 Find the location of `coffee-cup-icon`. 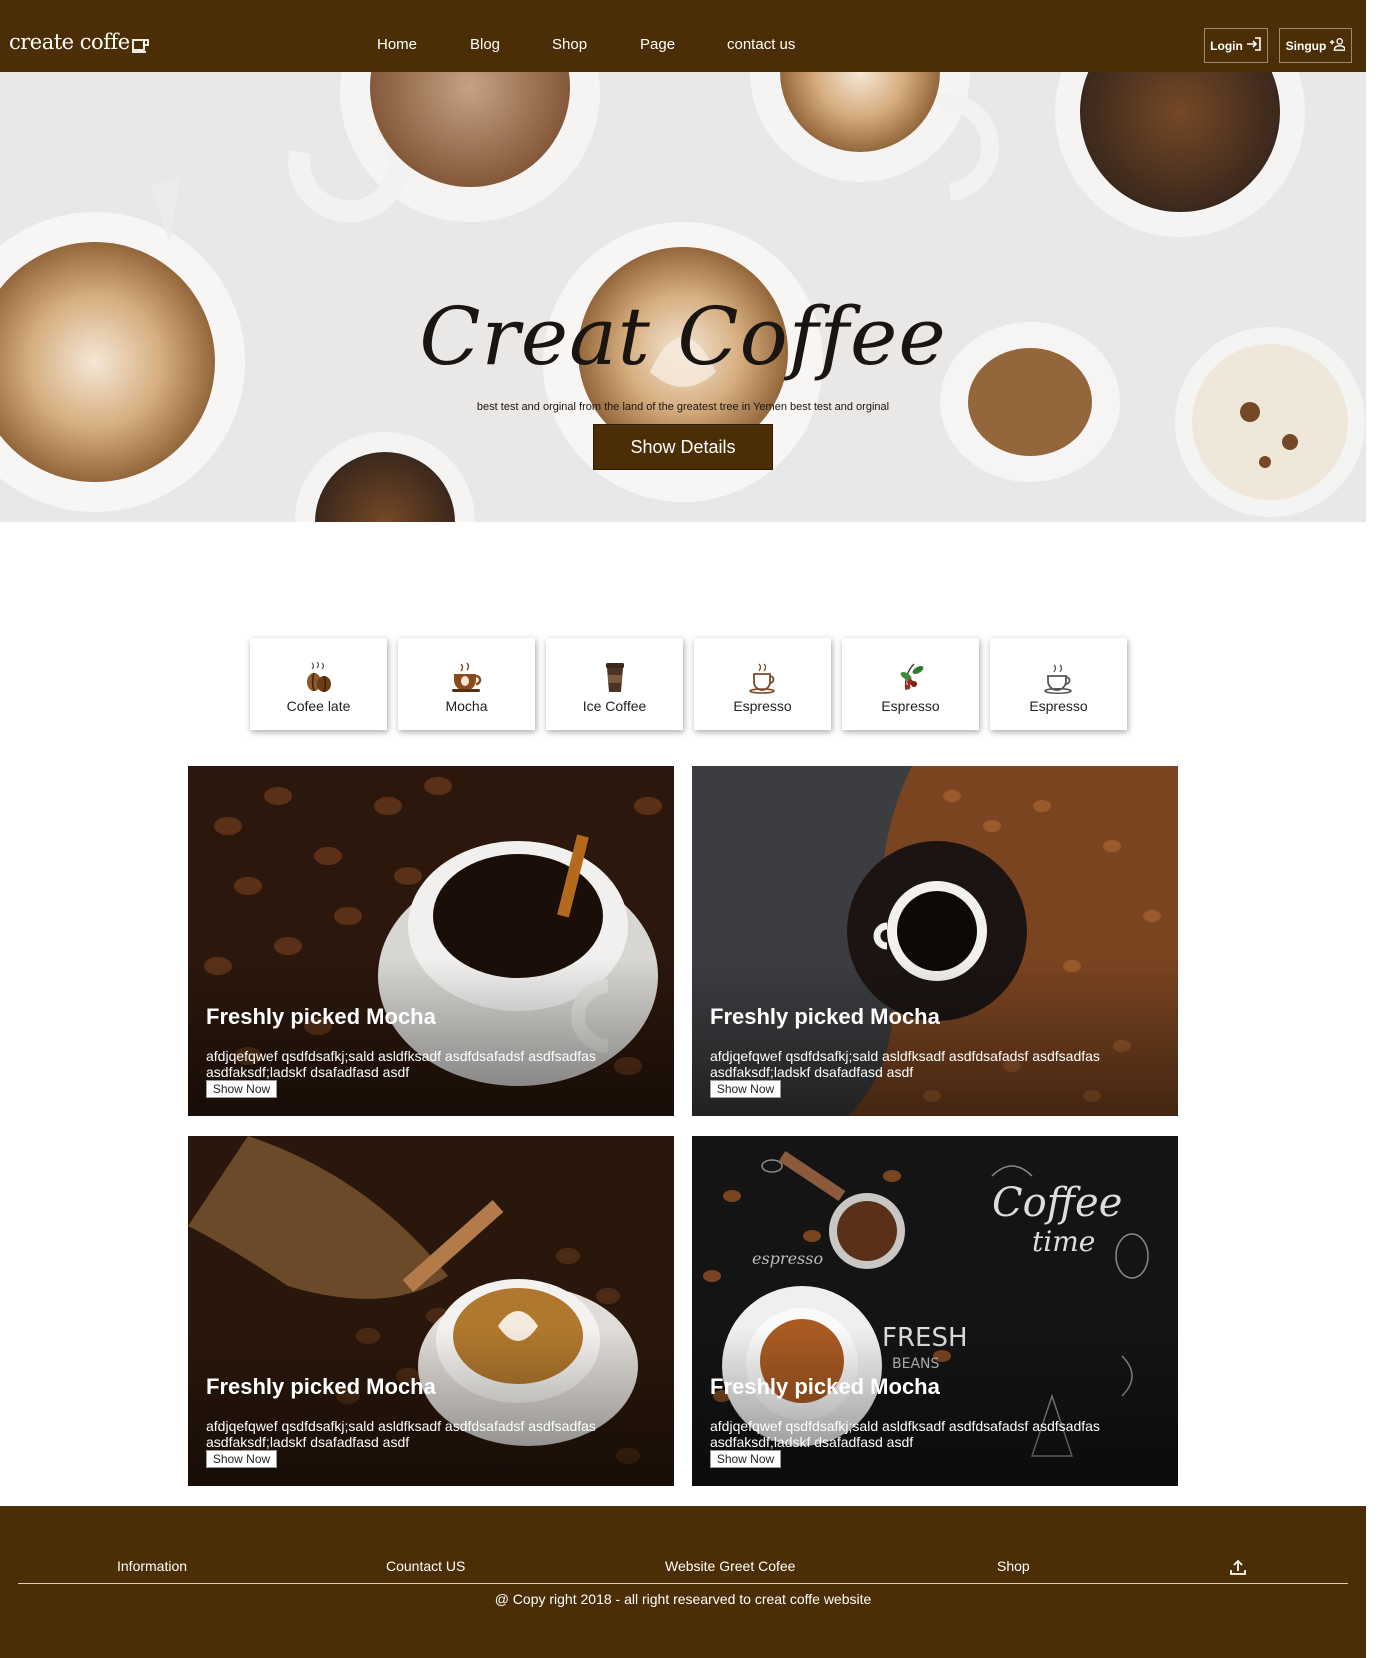

coffee-cup-icon is located at coordinates (140, 43).